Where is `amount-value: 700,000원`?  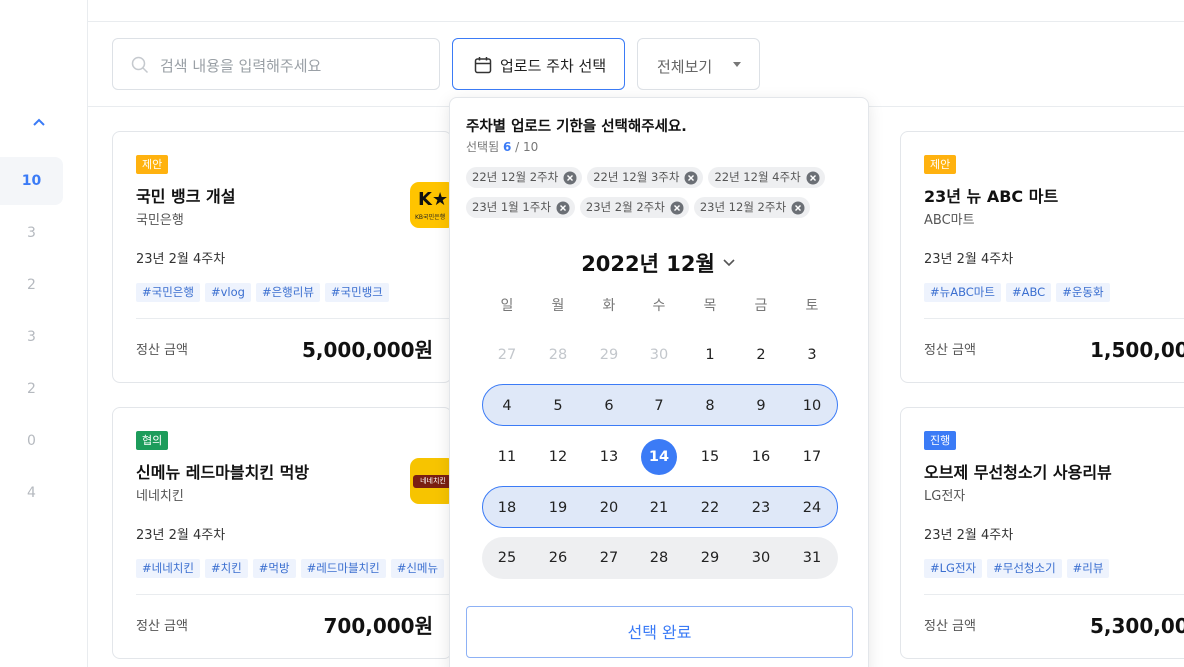 amount-value: 700,000원 is located at coordinates (378, 626).